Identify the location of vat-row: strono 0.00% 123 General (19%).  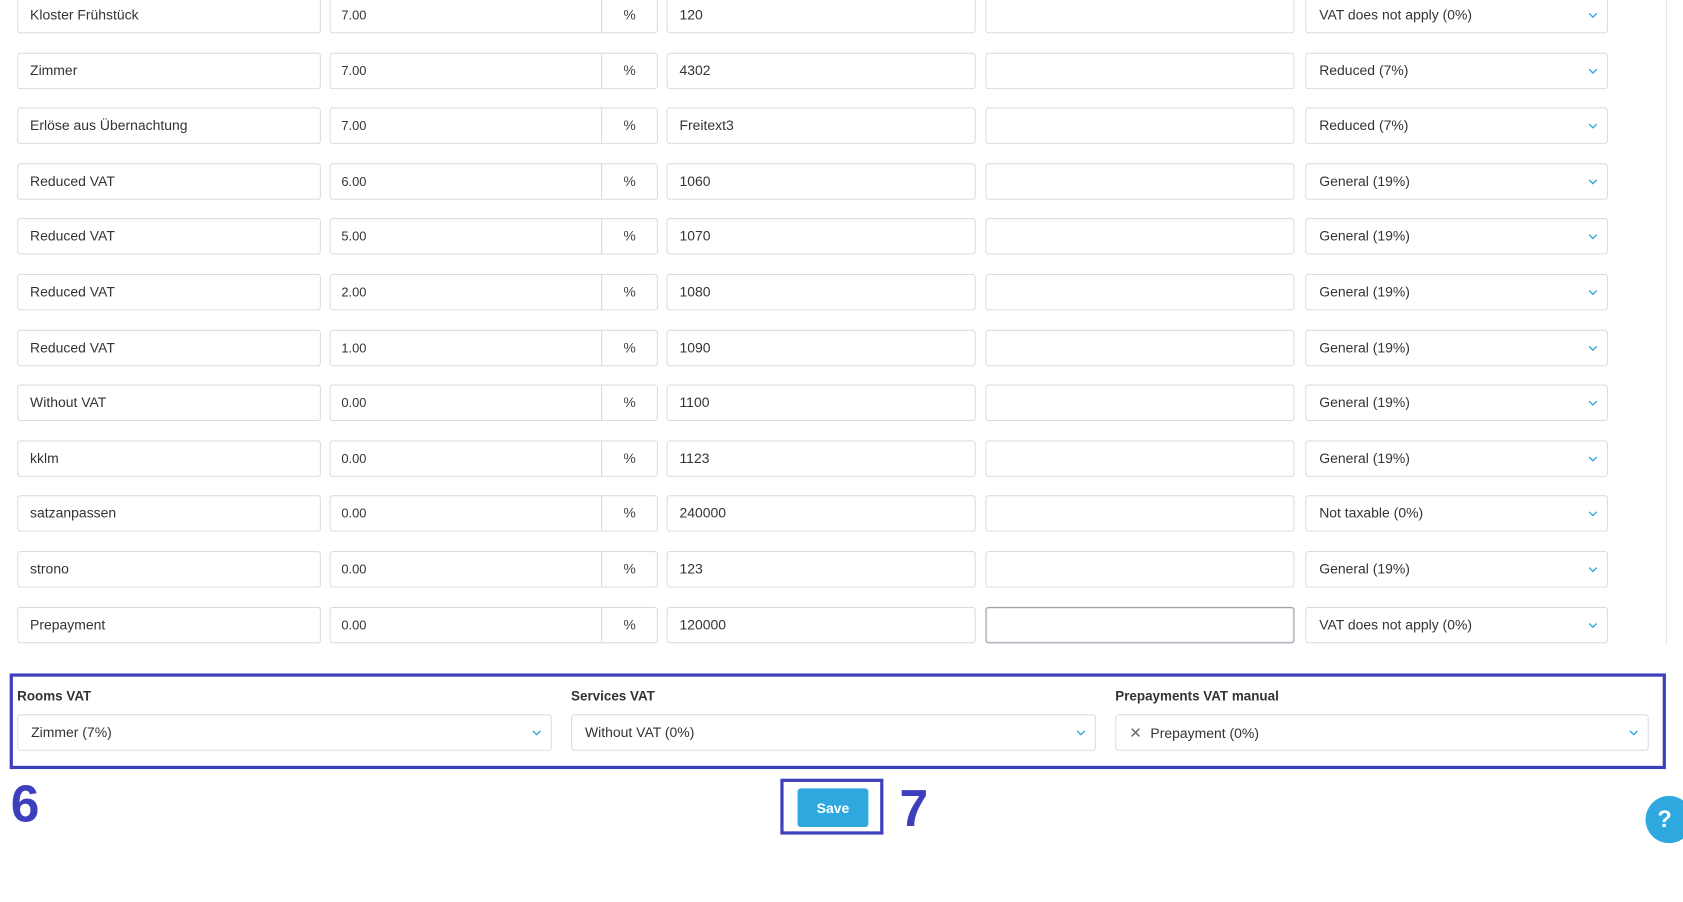
(832, 570).